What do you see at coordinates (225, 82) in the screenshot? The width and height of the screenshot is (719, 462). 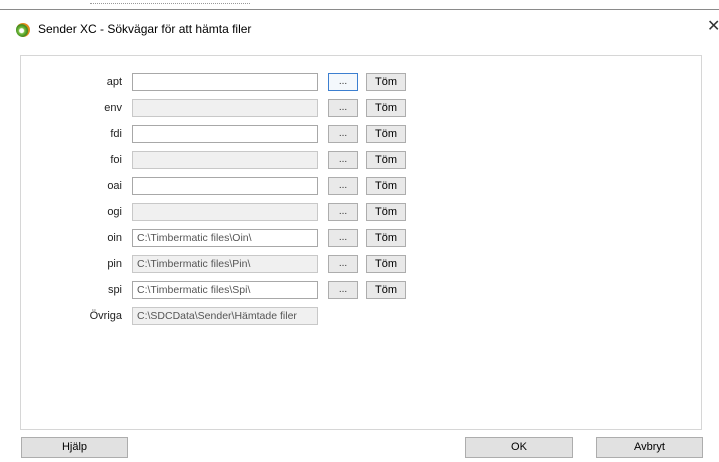 I see `path-field-apt` at bounding box center [225, 82].